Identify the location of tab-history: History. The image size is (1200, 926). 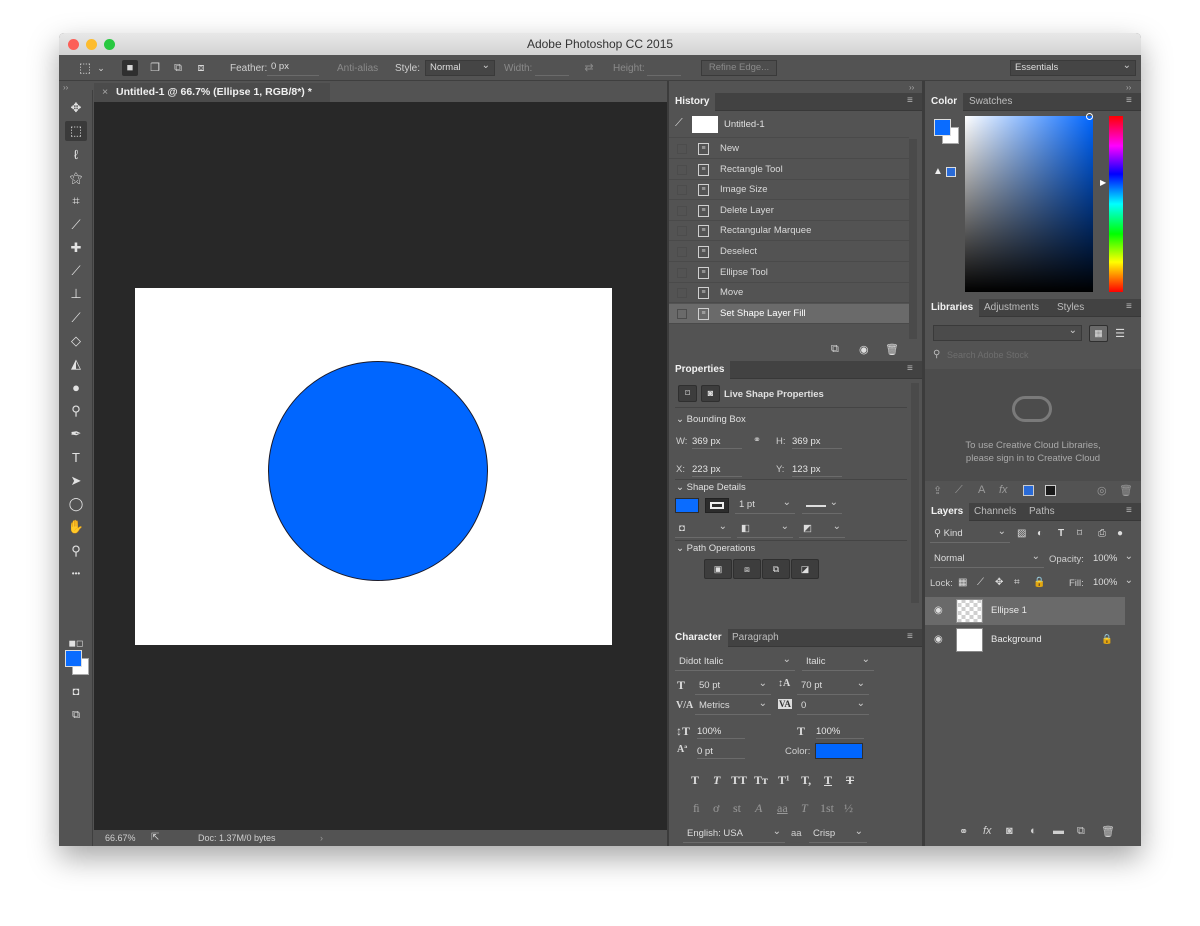
(692, 102).